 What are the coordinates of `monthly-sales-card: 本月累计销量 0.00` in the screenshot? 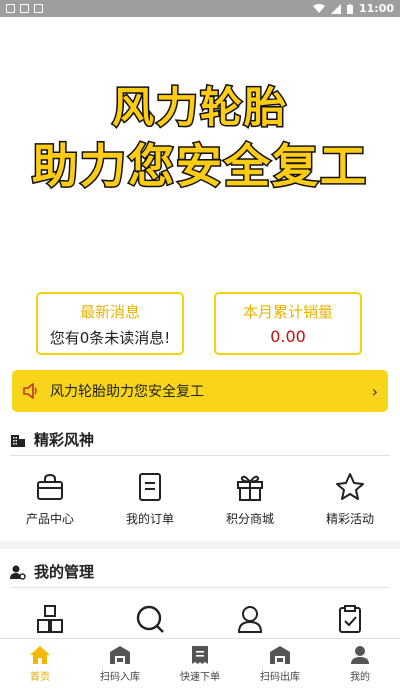 It's located at (288, 323).